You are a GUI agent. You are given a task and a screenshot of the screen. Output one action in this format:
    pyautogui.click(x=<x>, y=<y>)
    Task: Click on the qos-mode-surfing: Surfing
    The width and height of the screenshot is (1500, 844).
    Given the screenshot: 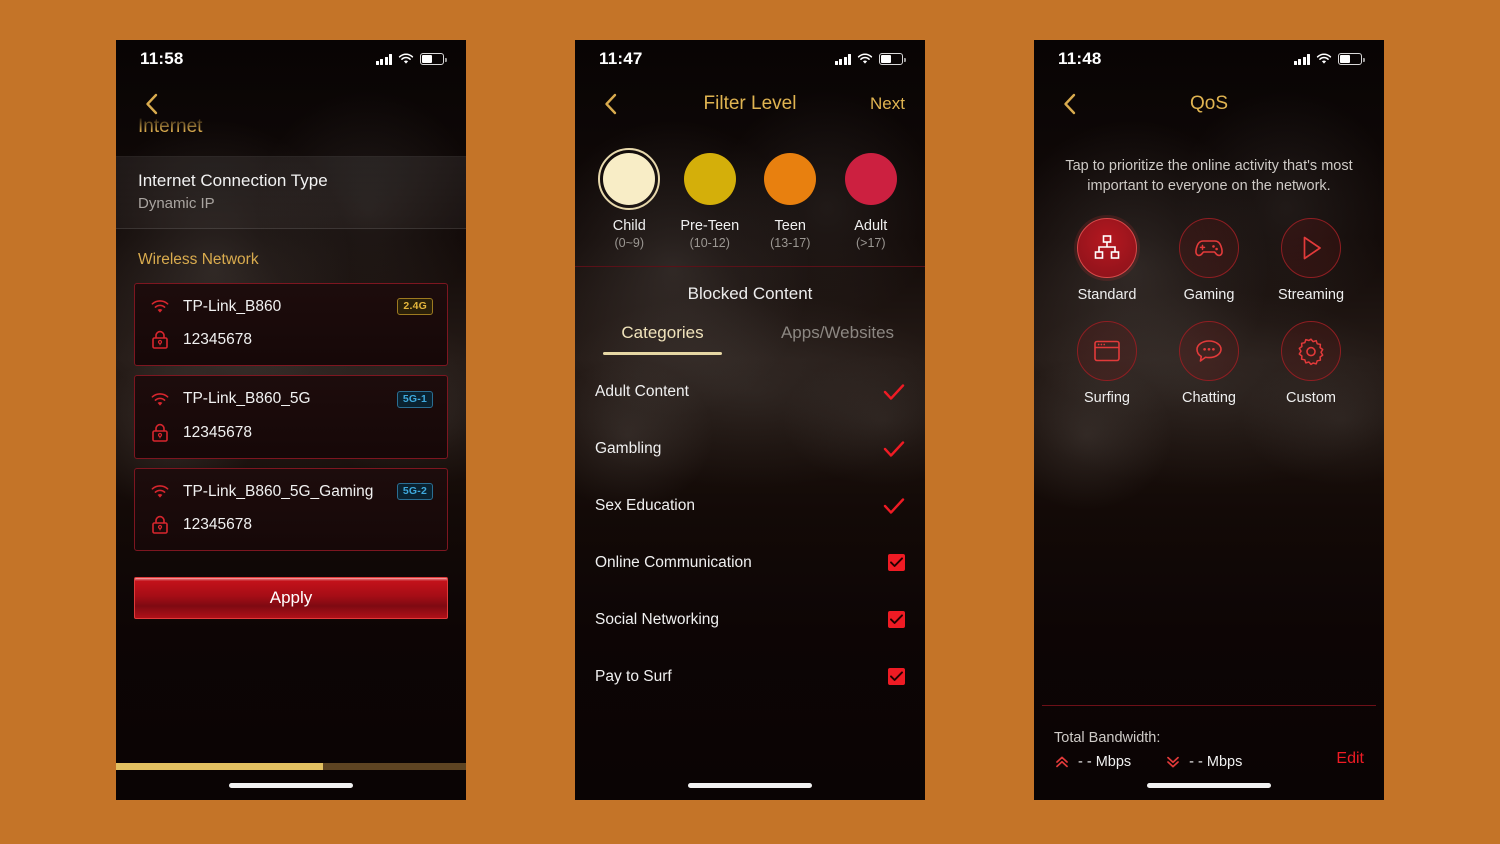 What is the action you would take?
    pyautogui.click(x=1107, y=363)
    